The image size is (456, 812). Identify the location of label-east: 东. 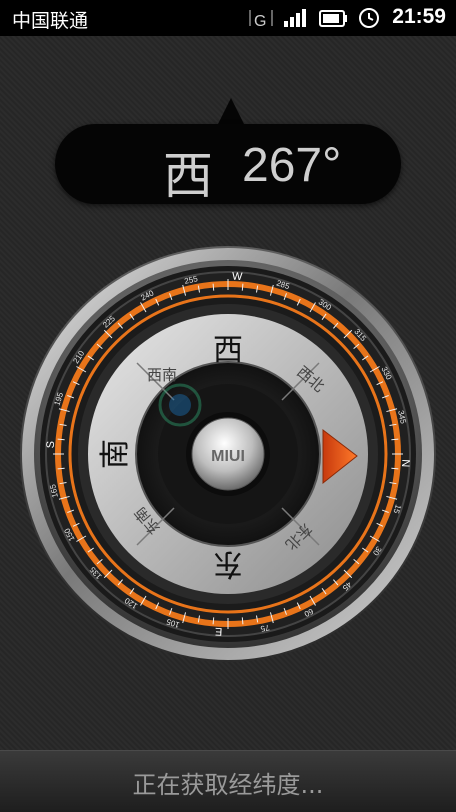
(228, 563).